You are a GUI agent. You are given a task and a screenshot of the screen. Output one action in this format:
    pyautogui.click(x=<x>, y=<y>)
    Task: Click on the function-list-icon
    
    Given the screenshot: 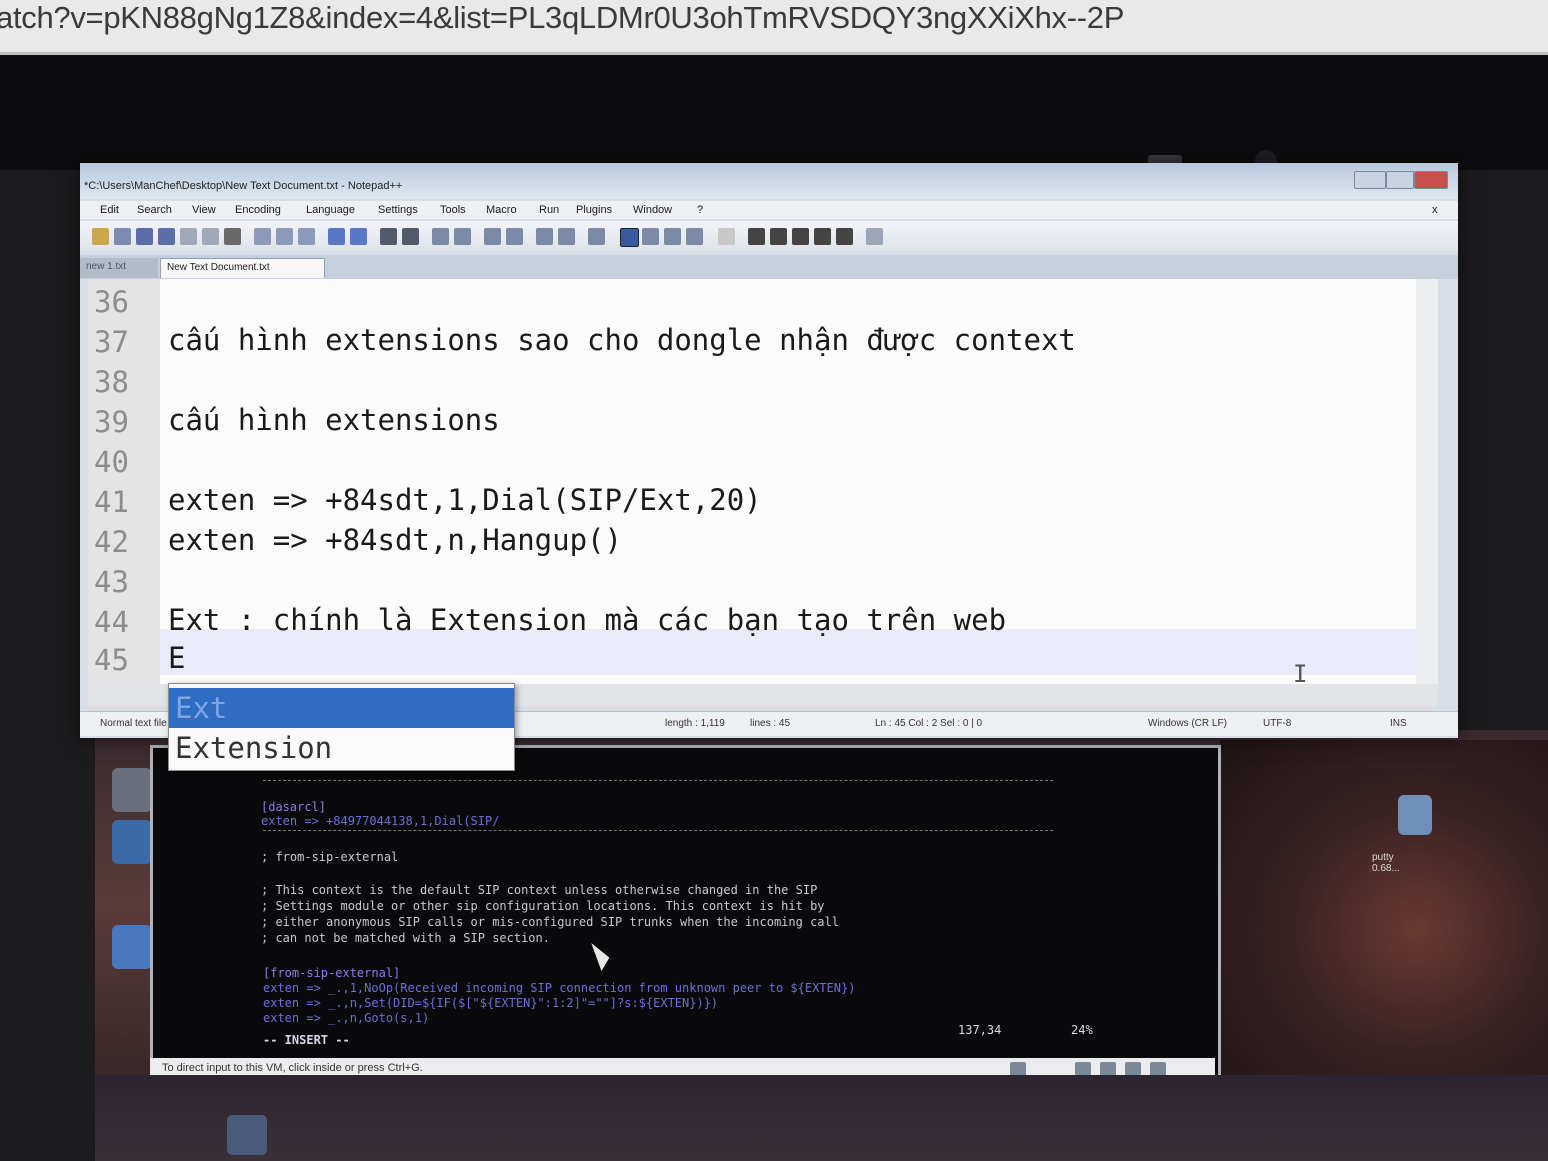 What is the action you would take?
    pyautogui.click(x=672, y=236)
    